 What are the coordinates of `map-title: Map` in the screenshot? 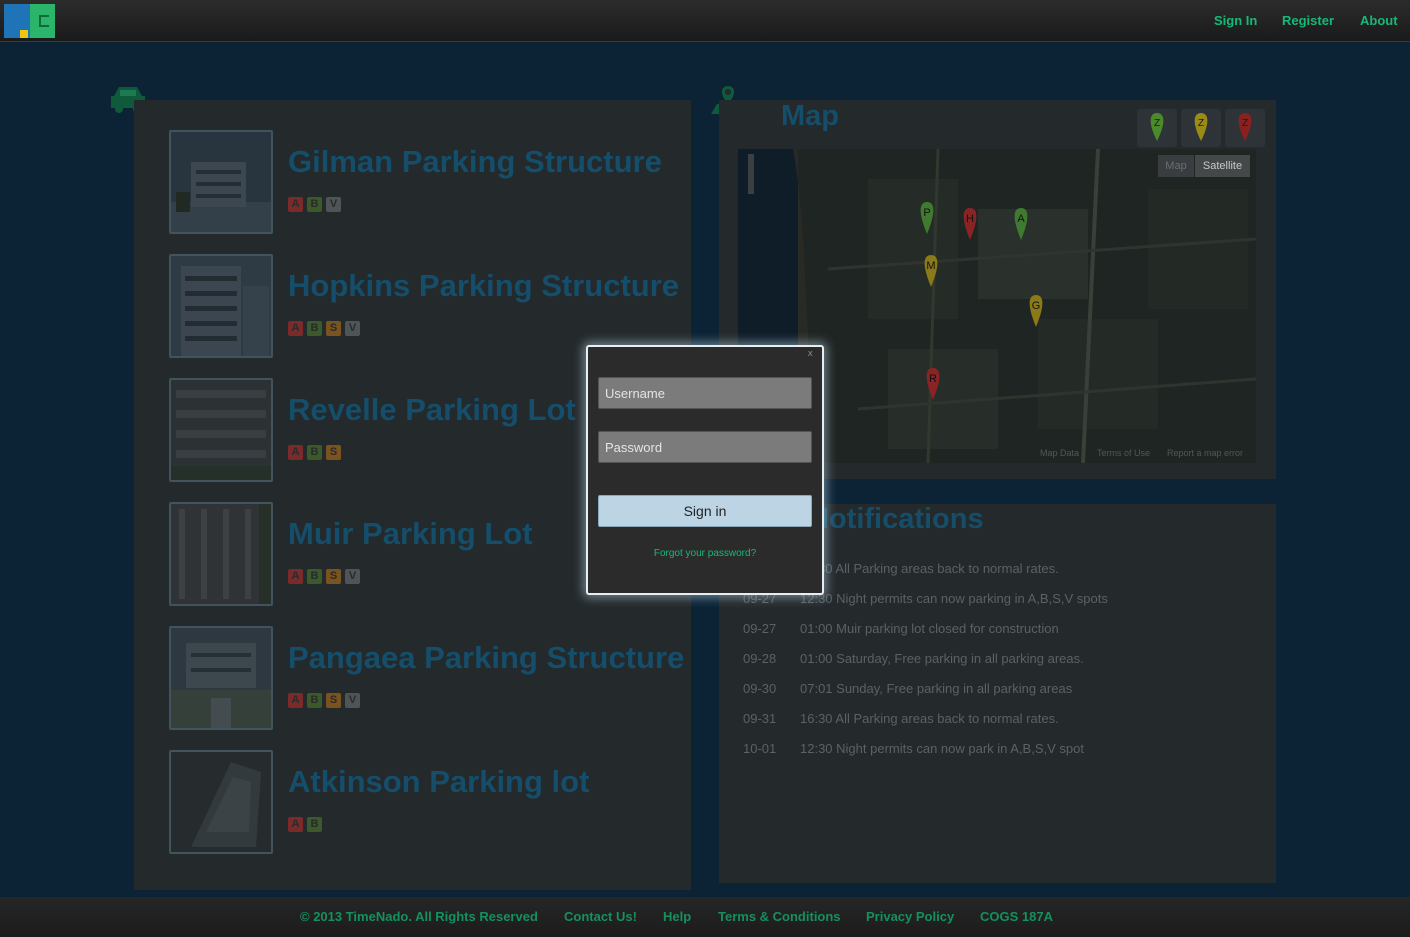 It's located at (810, 116).